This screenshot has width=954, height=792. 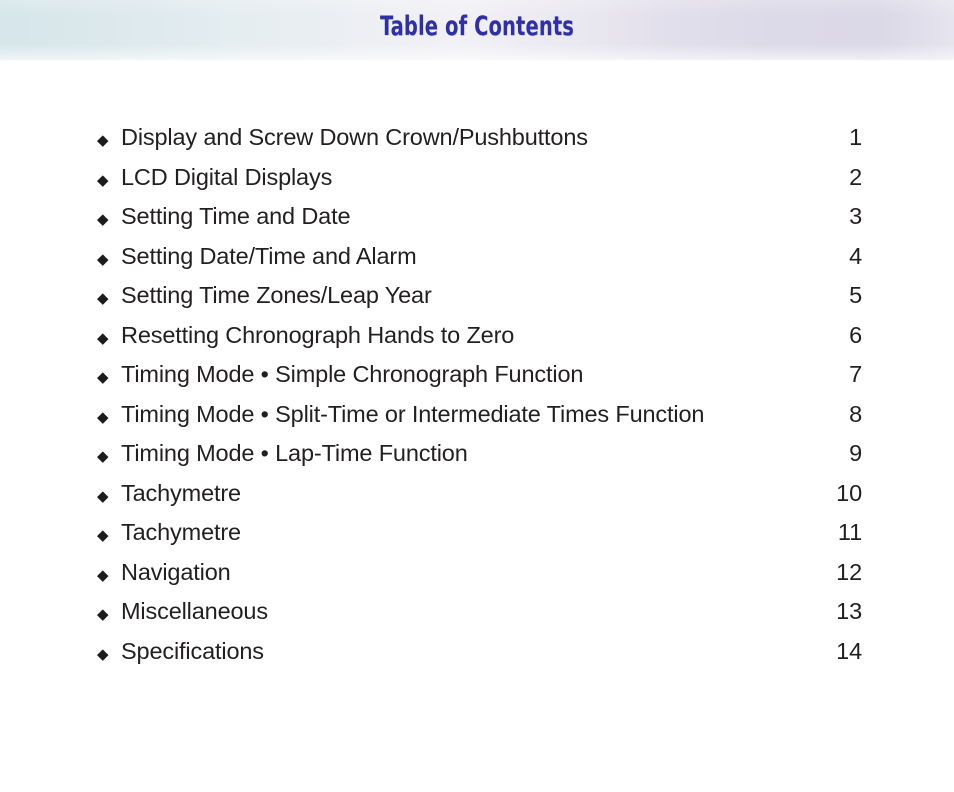 What do you see at coordinates (849, 532) in the screenshot?
I see `toc-entry-page-number: 11` at bounding box center [849, 532].